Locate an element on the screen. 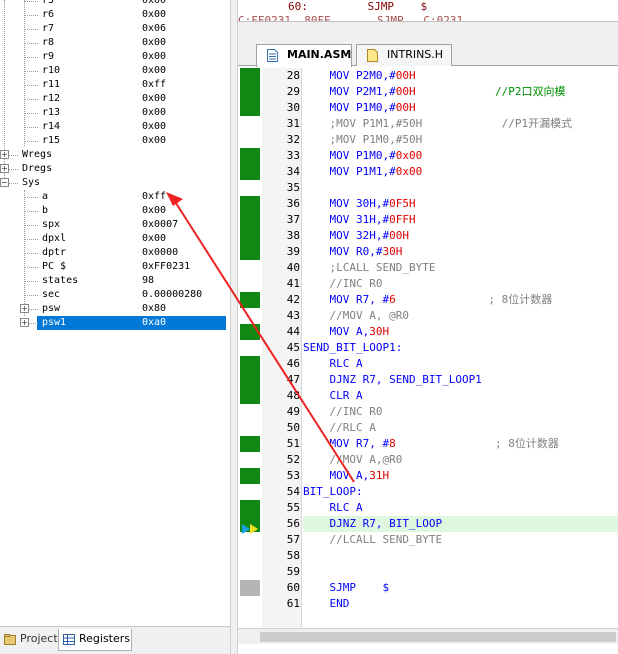 This screenshot has width=618, height=654. code-line: MOV A,31H is located at coordinates (460, 476).